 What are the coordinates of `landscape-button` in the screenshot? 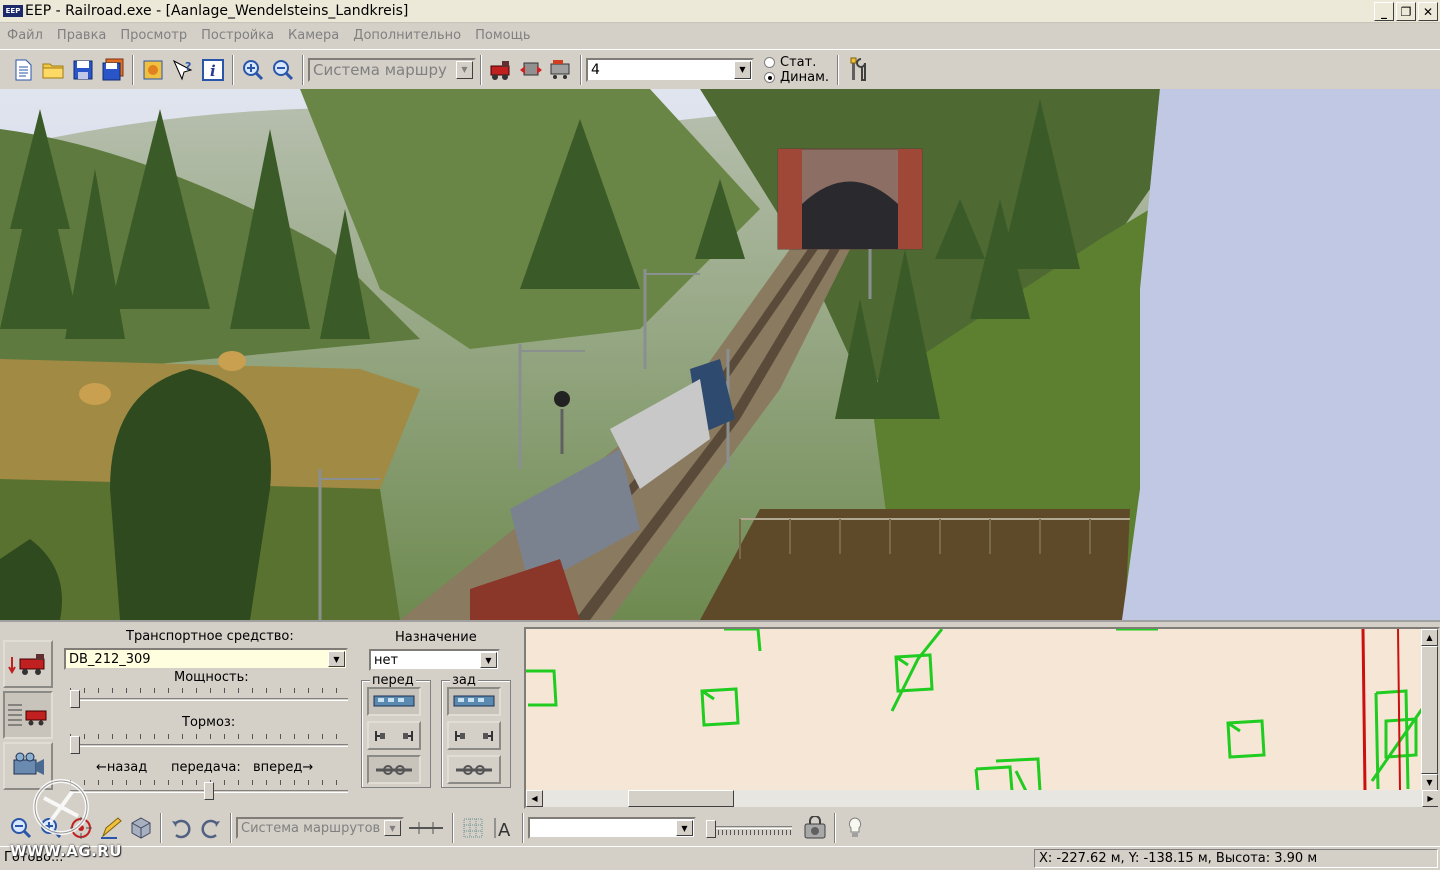 It's located at (153, 70).